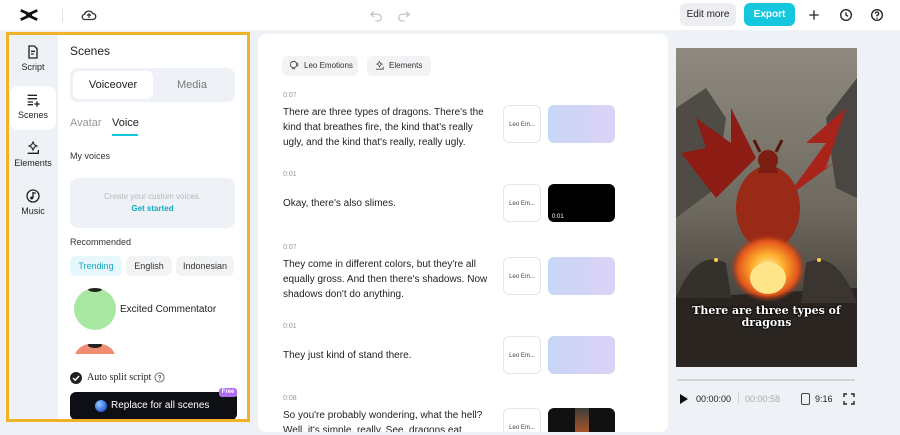 The image size is (900, 435). What do you see at coordinates (33, 67) in the screenshot?
I see `nav-item-label: Script` at bounding box center [33, 67].